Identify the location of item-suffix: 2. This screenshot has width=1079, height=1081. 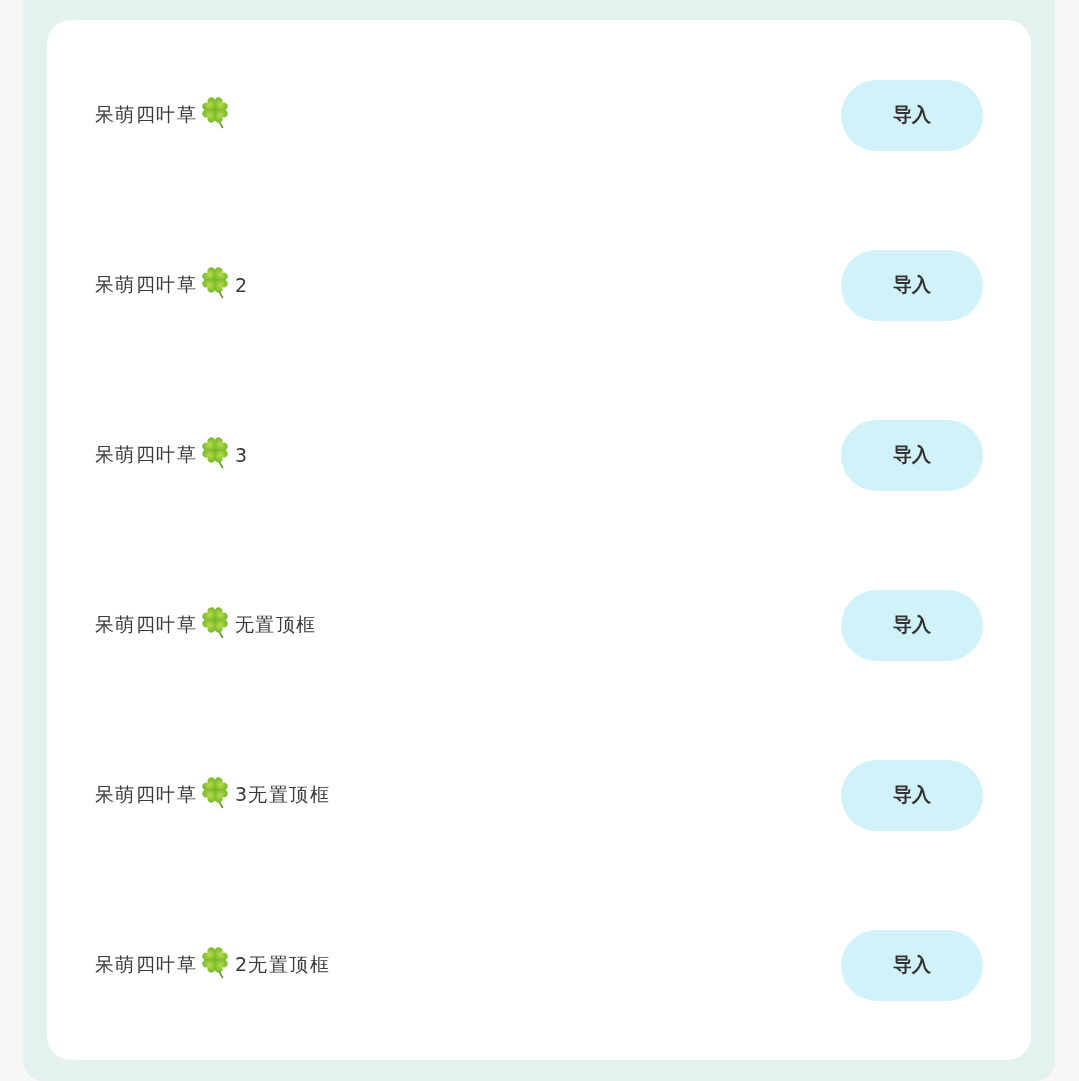
(242, 285).